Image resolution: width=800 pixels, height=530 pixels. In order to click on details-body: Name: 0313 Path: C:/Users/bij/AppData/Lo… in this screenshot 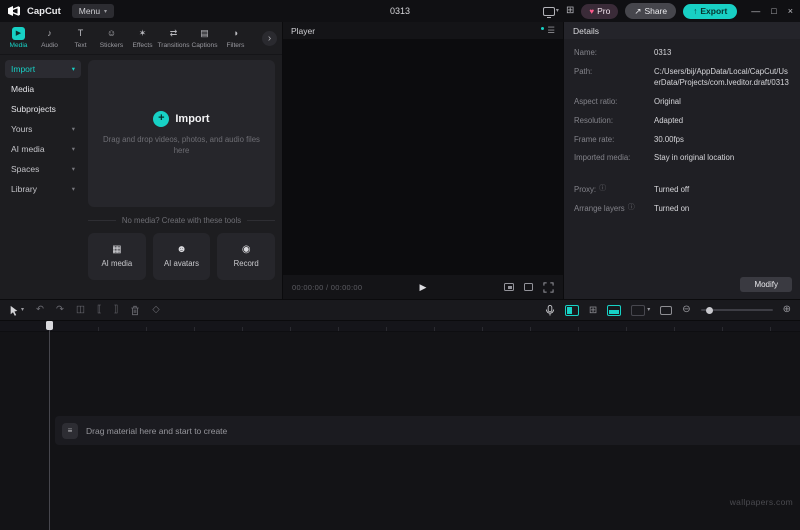, I will do `click(682, 131)`.